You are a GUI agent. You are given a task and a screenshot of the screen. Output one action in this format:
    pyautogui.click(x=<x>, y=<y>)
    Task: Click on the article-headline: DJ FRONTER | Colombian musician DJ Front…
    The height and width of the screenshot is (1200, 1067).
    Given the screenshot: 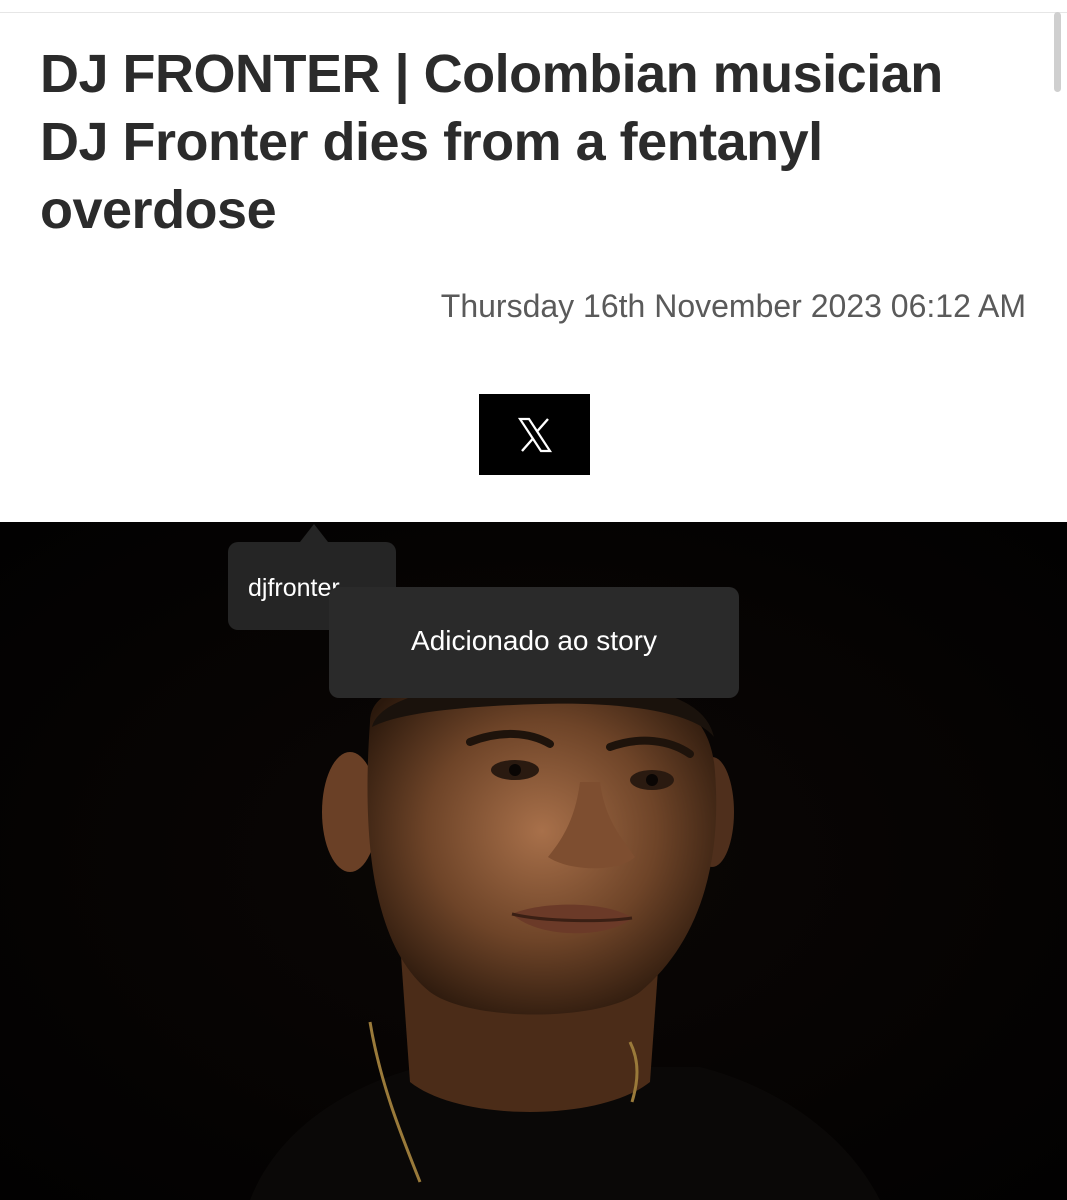 What is the action you would take?
    pyautogui.click(x=491, y=142)
    